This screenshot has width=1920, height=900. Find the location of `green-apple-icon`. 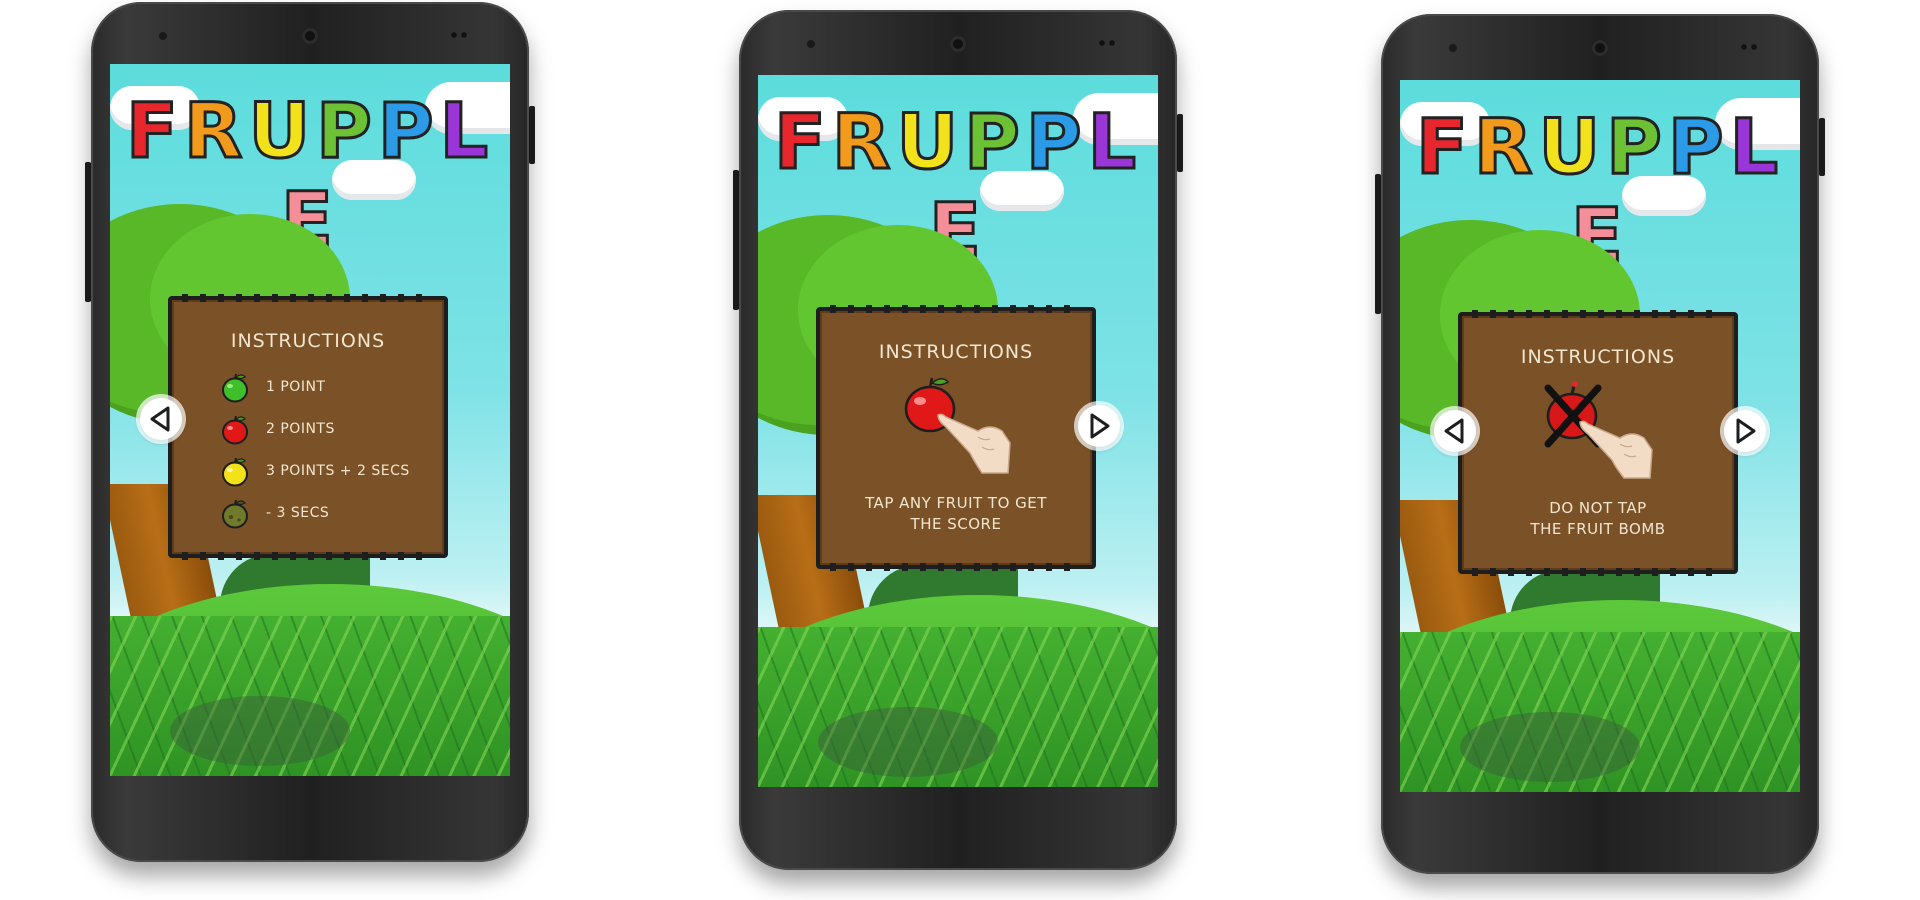

green-apple-icon is located at coordinates (235, 388).